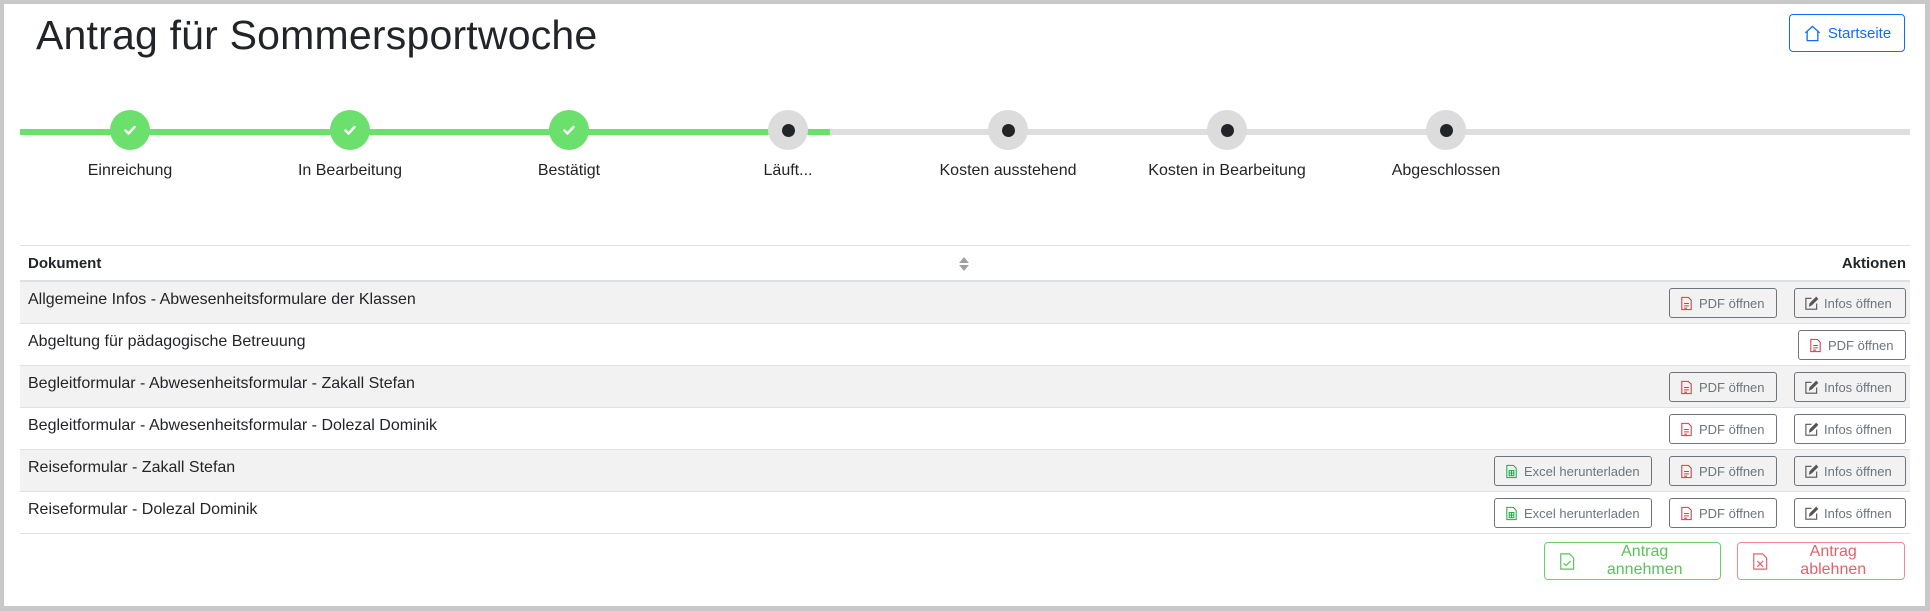  Describe the element at coordinates (1227, 145) in the screenshot. I see `step-6: Kosten in Bearbeitung` at that location.